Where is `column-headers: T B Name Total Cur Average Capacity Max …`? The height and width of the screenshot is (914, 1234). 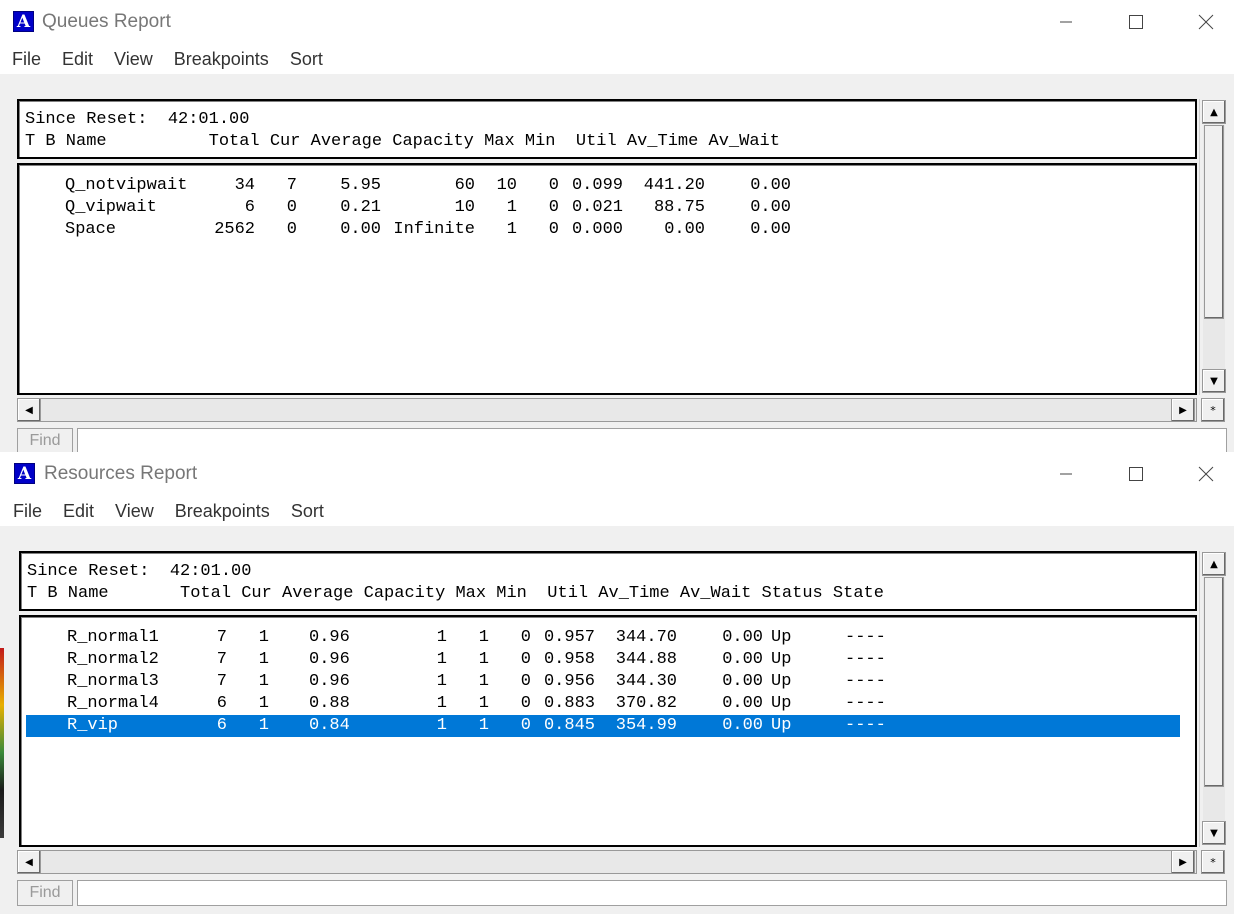 column-headers: T B Name Total Cur Average Capacity Max … is located at coordinates (402, 141).